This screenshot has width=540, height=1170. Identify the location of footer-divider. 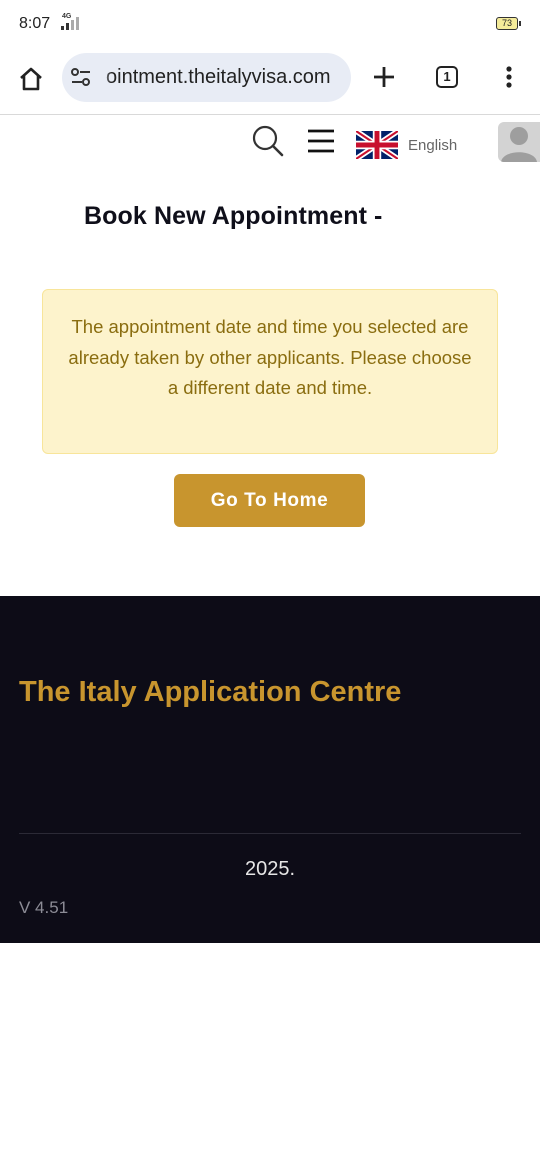
(270, 833).